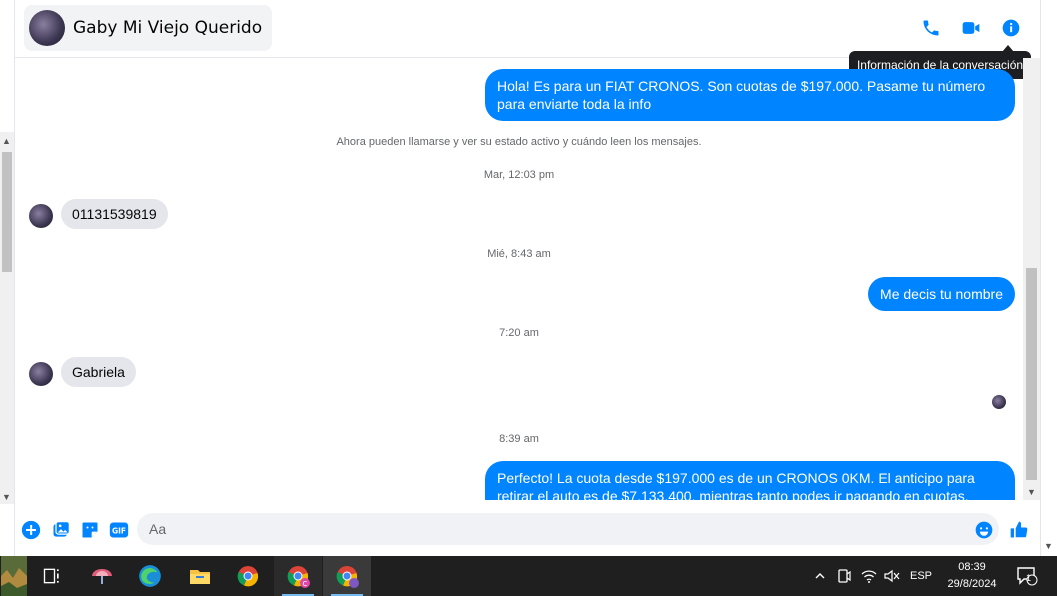 The width and height of the screenshot is (1057, 596). What do you see at coordinates (519, 333) in the screenshot?
I see `timestamp-divider: 7:20 am` at bounding box center [519, 333].